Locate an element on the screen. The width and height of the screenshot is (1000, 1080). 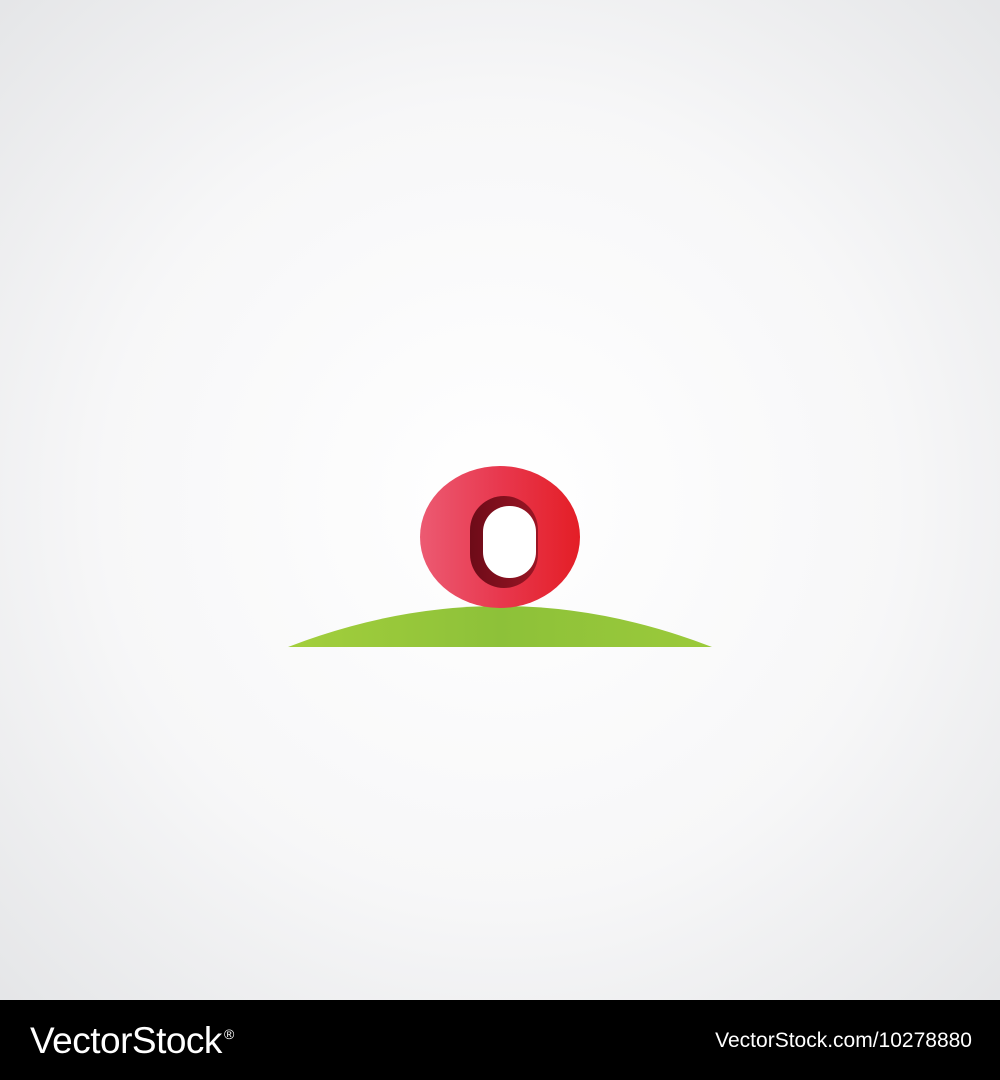
registered-mark: ® is located at coordinates (228, 1034).